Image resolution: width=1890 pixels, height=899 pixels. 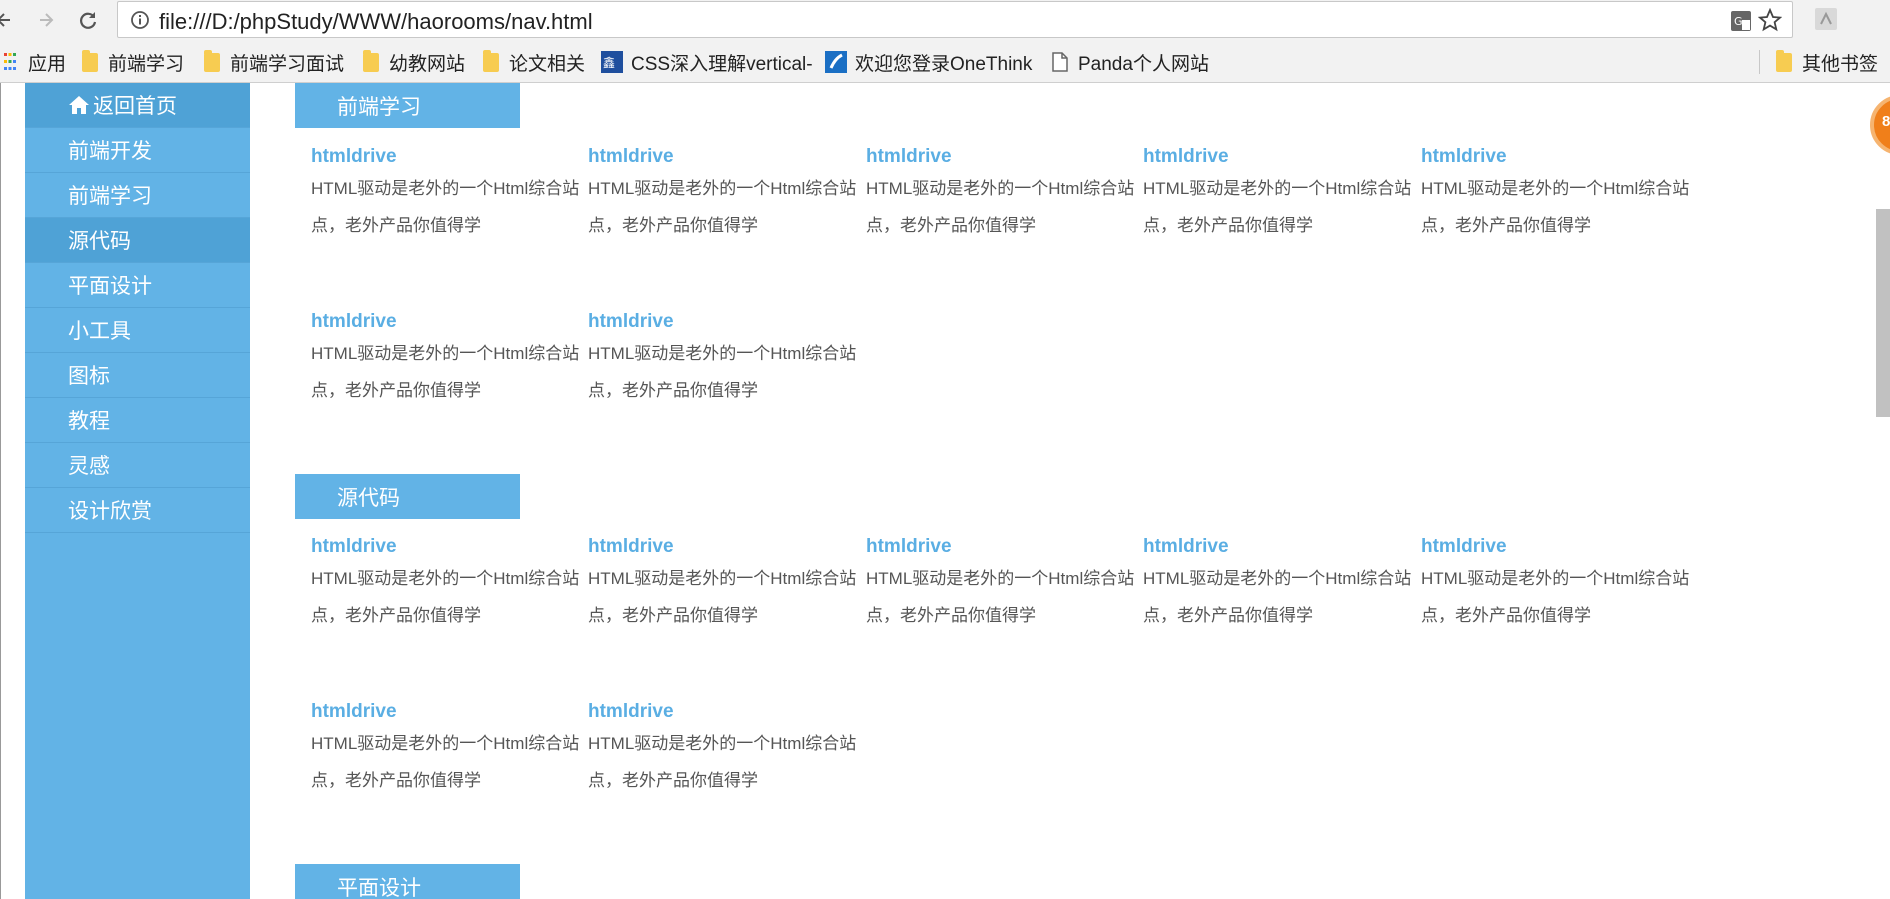 What do you see at coordinates (1143, 64) in the screenshot?
I see `bookmark-label: Panda个人网站` at bounding box center [1143, 64].